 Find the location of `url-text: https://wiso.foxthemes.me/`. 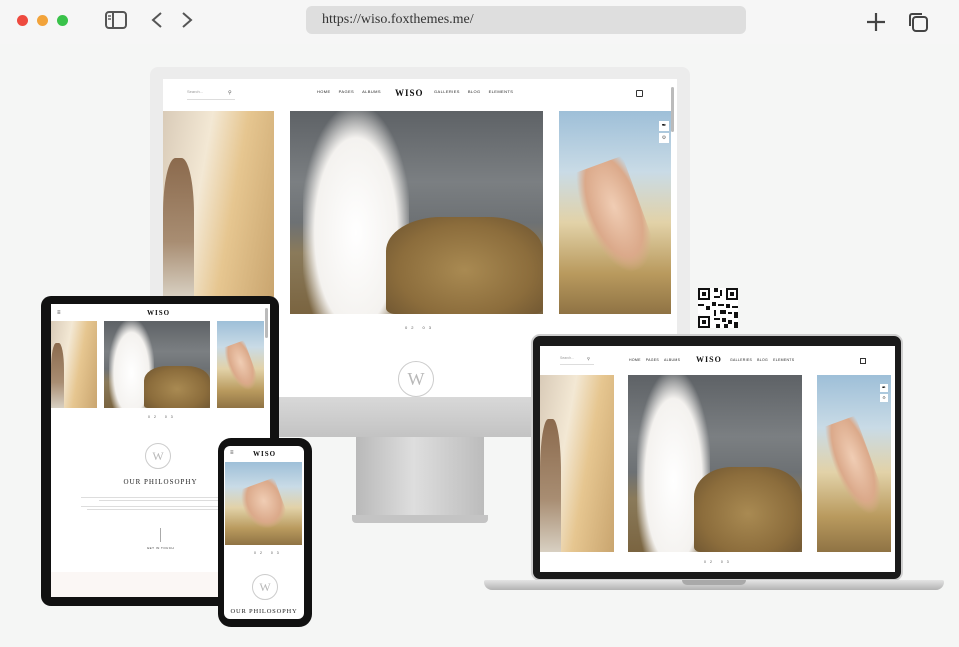

url-text: https://wiso.foxthemes.me/ is located at coordinates (398, 19).